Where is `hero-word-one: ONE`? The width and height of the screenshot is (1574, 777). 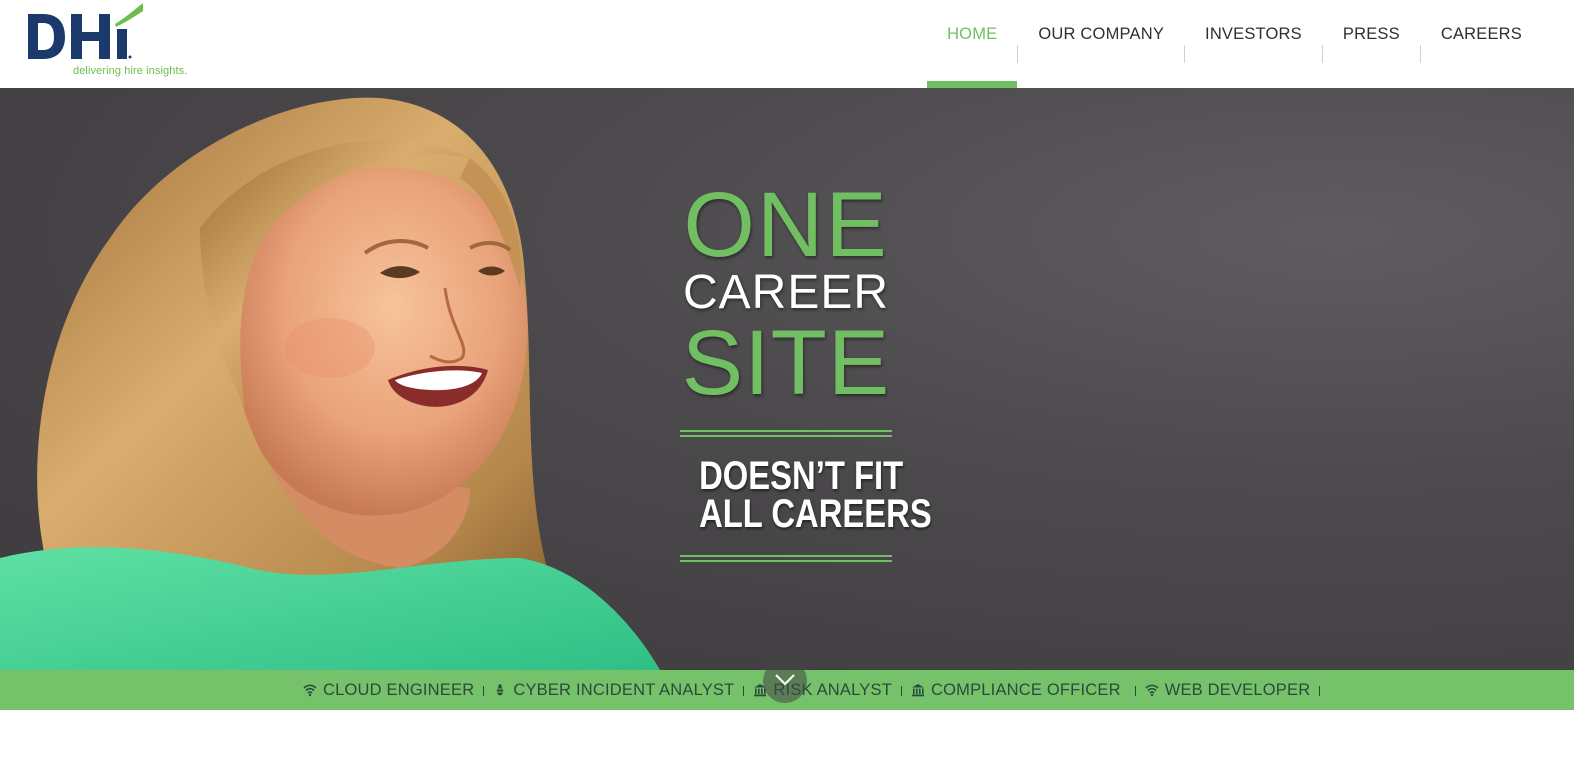
hero-word-one: ONE is located at coordinates (786, 225).